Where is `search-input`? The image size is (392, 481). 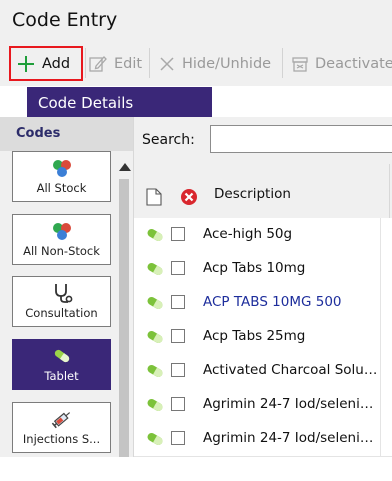
search-input is located at coordinates (301, 139).